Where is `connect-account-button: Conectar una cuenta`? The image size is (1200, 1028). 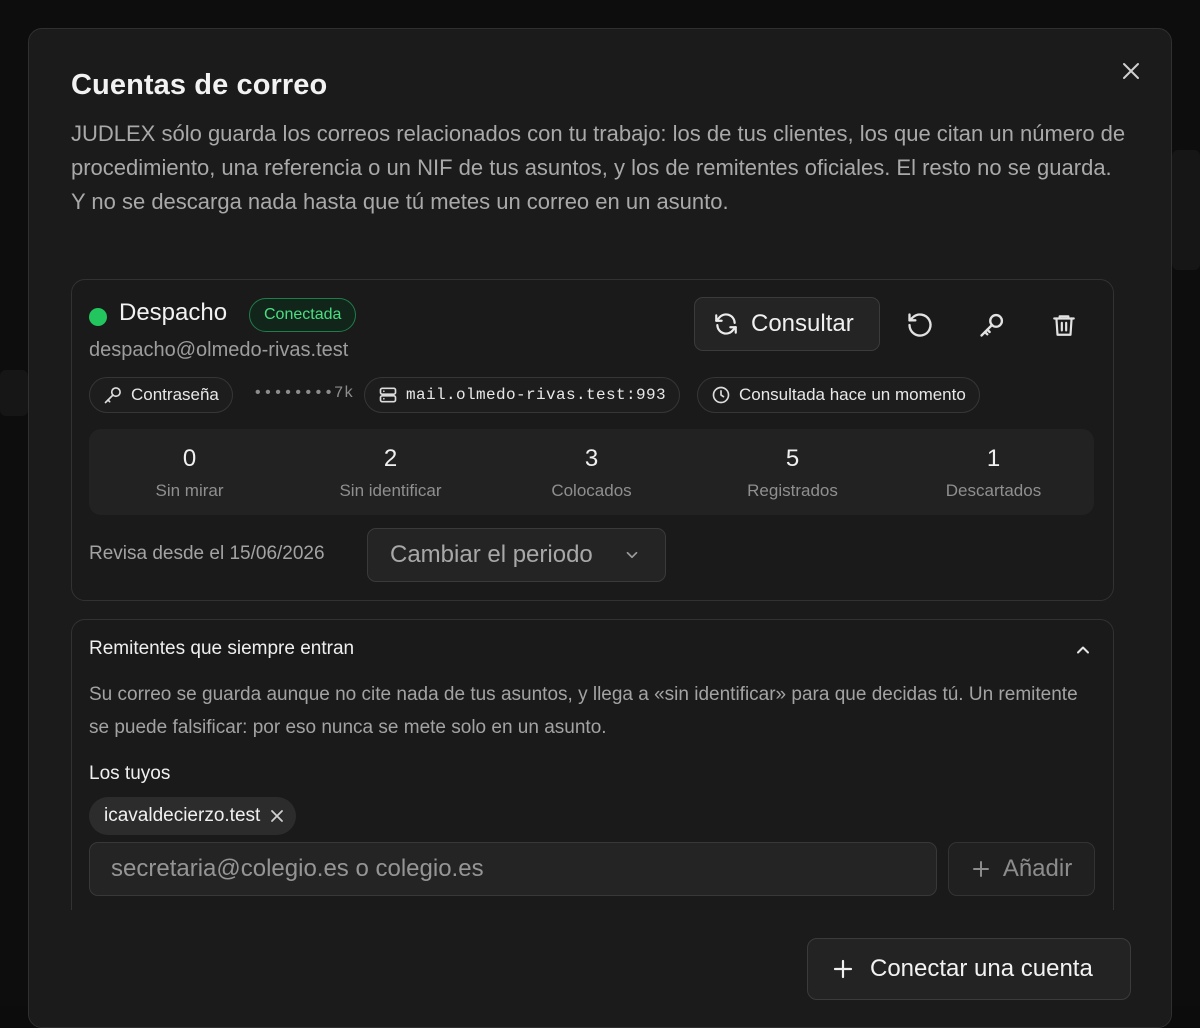 connect-account-button: Conectar una cuenta is located at coordinates (969, 969).